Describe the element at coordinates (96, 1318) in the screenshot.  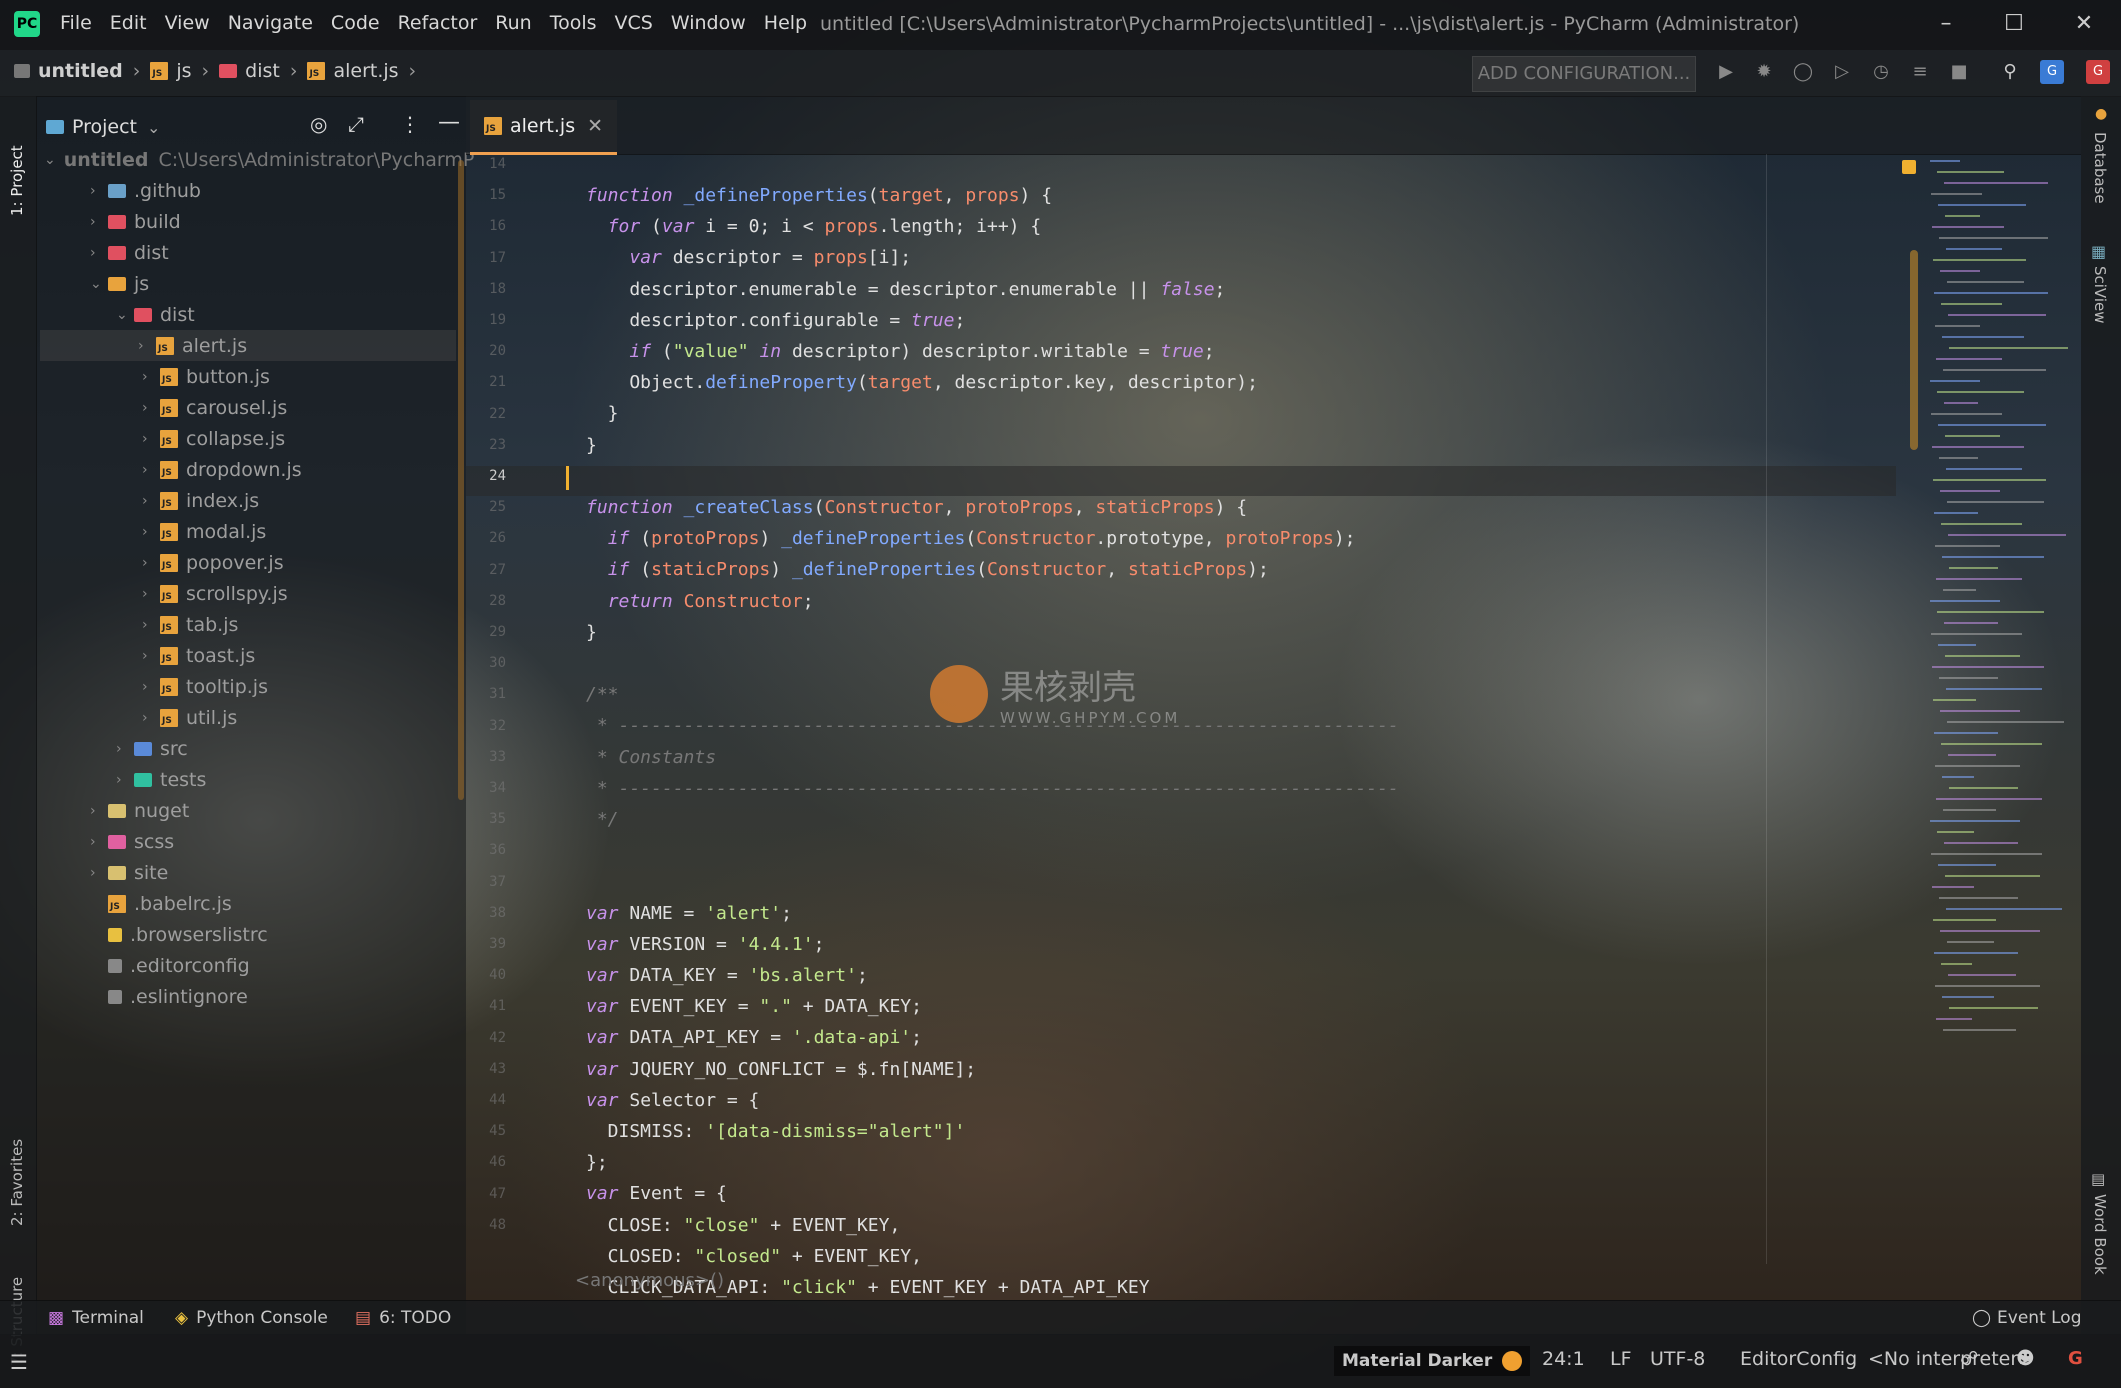
I see `terminal-tool-button: ▩ Terminal` at that location.